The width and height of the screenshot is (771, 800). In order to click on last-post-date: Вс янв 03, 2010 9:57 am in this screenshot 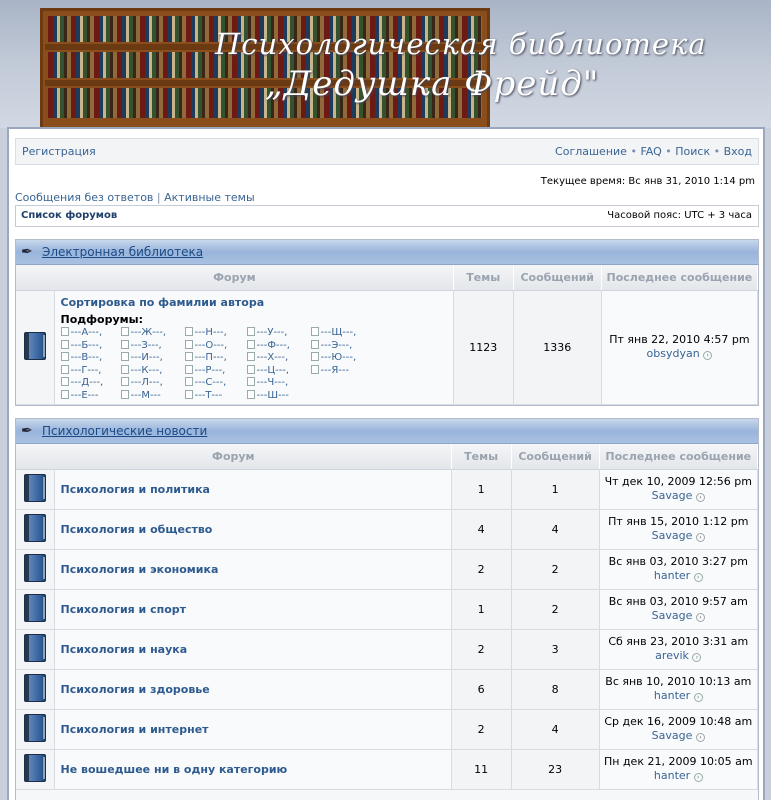, I will do `click(678, 601)`.